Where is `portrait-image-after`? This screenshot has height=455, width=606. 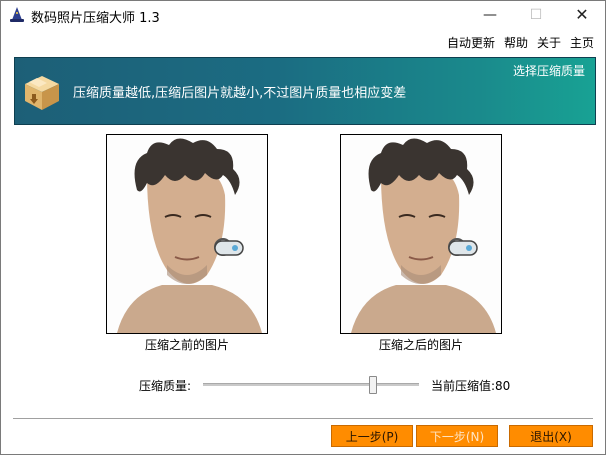 portrait-image-after is located at coordinates (421, 234).